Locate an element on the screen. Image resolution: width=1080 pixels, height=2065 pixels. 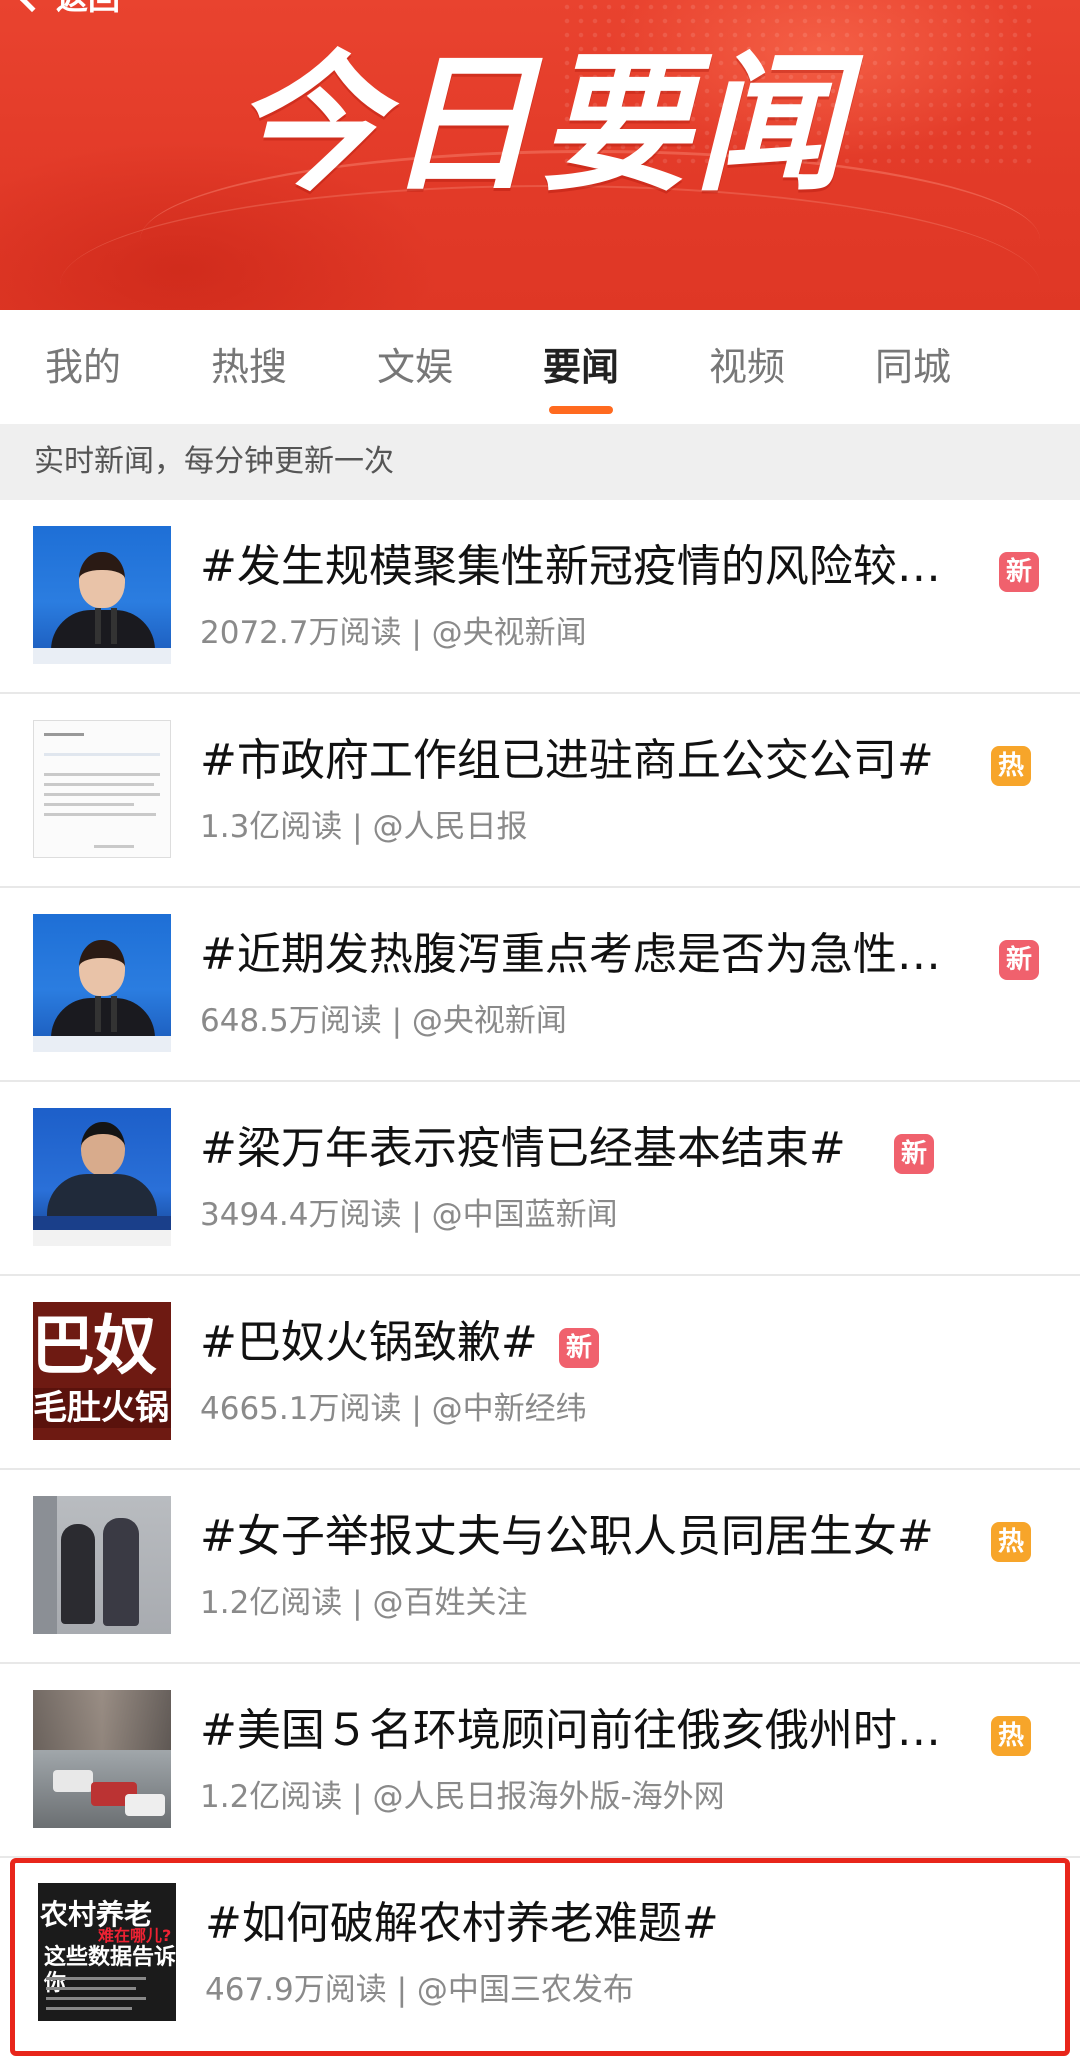
news-title: #巴奴火锅致歉# is located at coordinates (369, 1342).